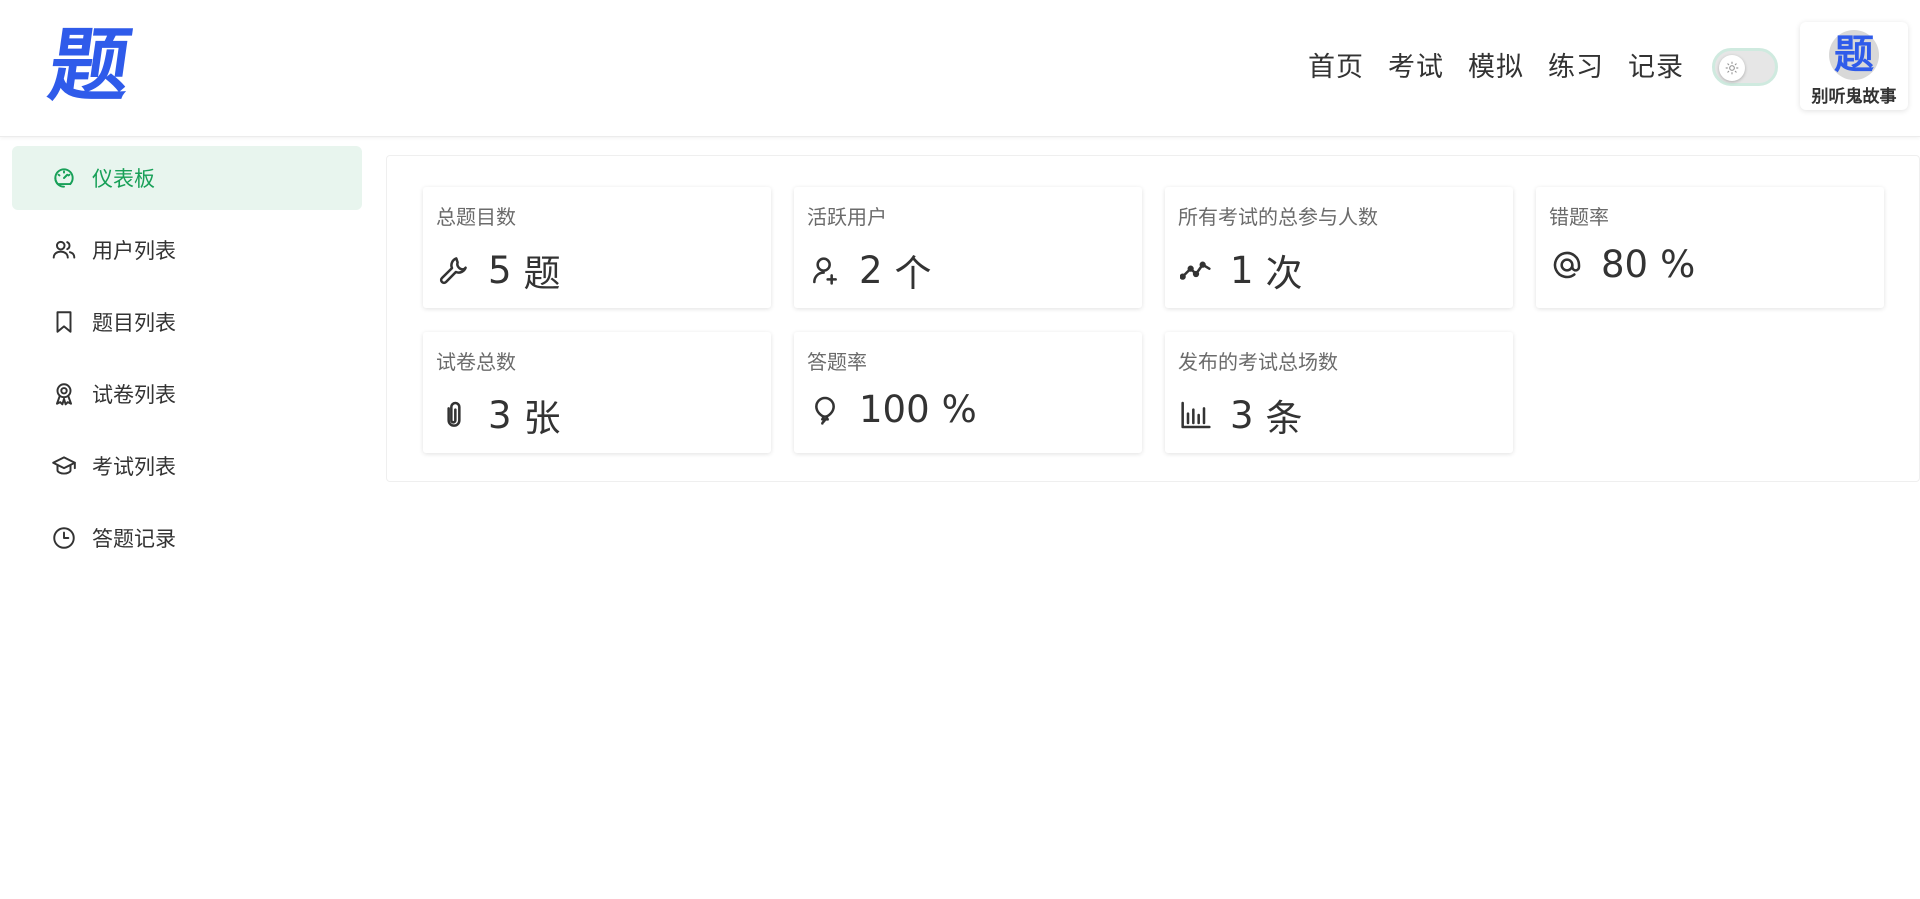  I want to click on stat-unit: 条, so click(1284, 418).